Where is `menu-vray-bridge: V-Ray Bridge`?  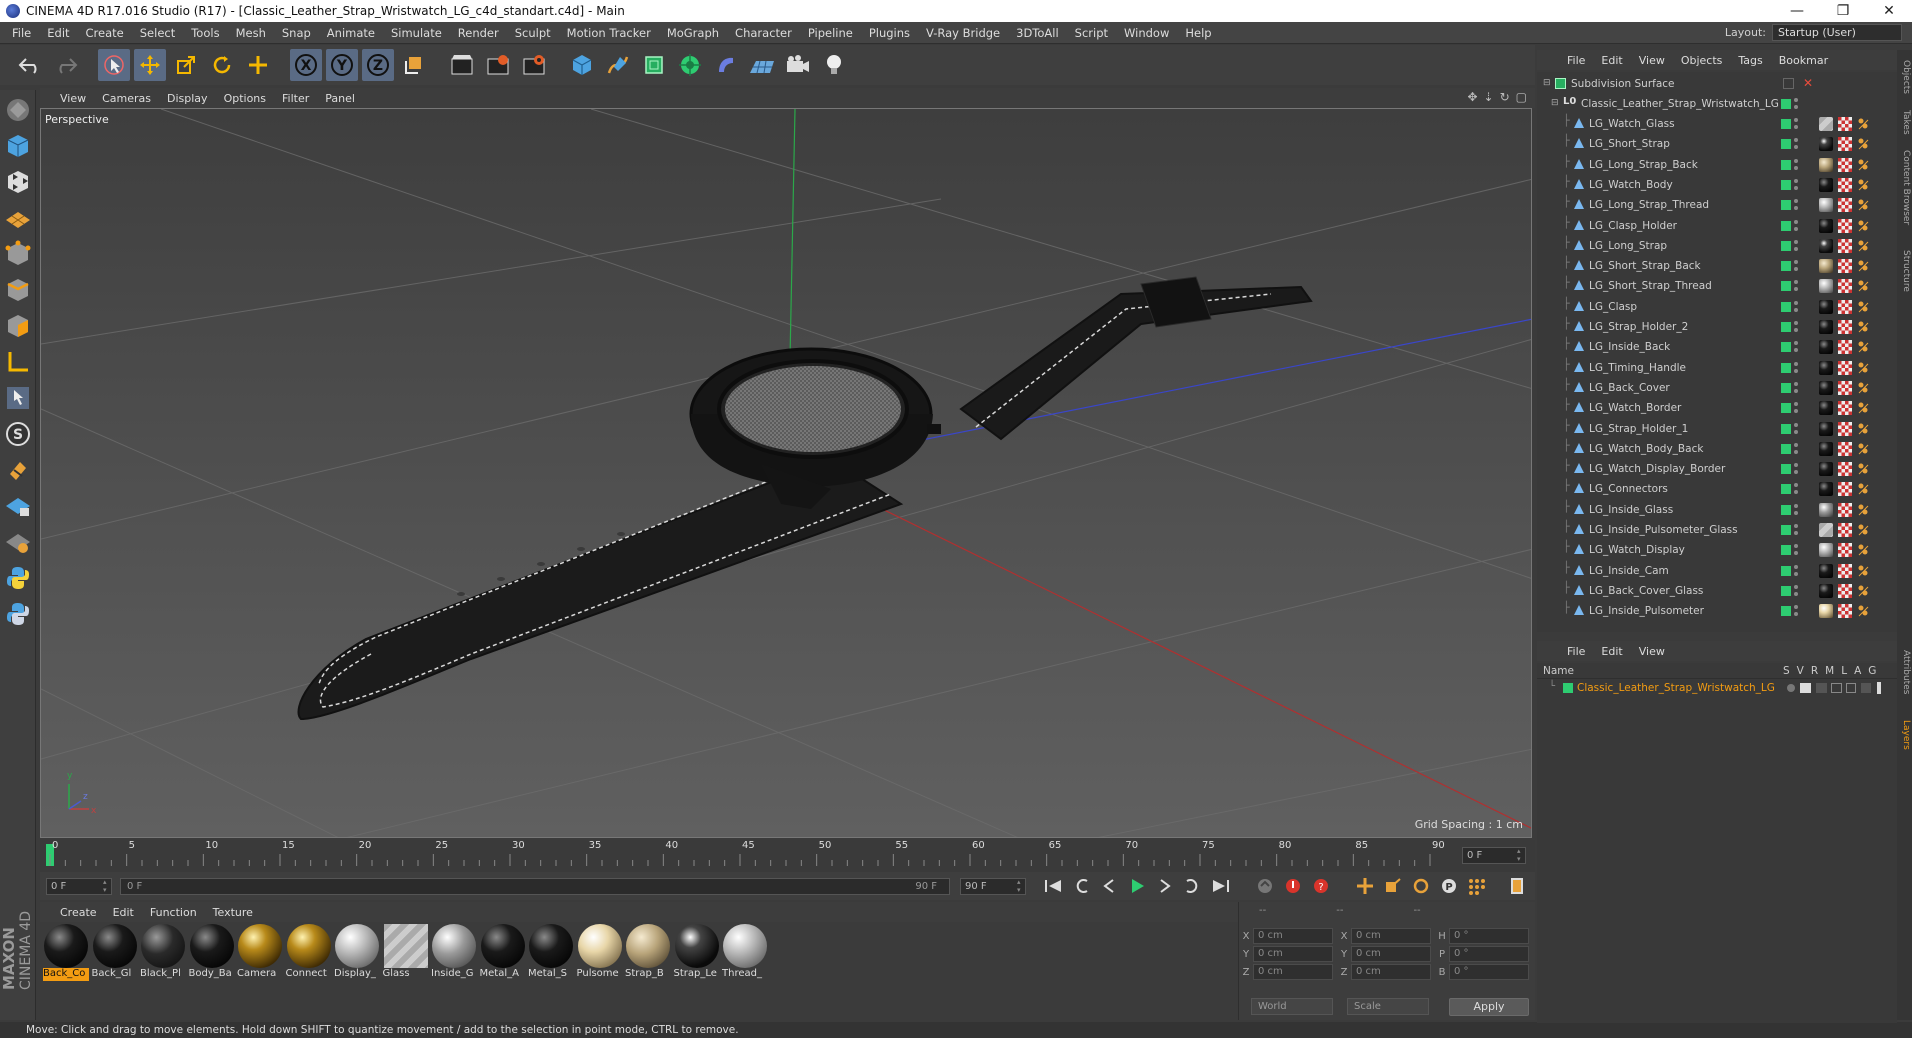
menu-vray-bridge: V-Ray Bridge is located at coordinates (963, 33).